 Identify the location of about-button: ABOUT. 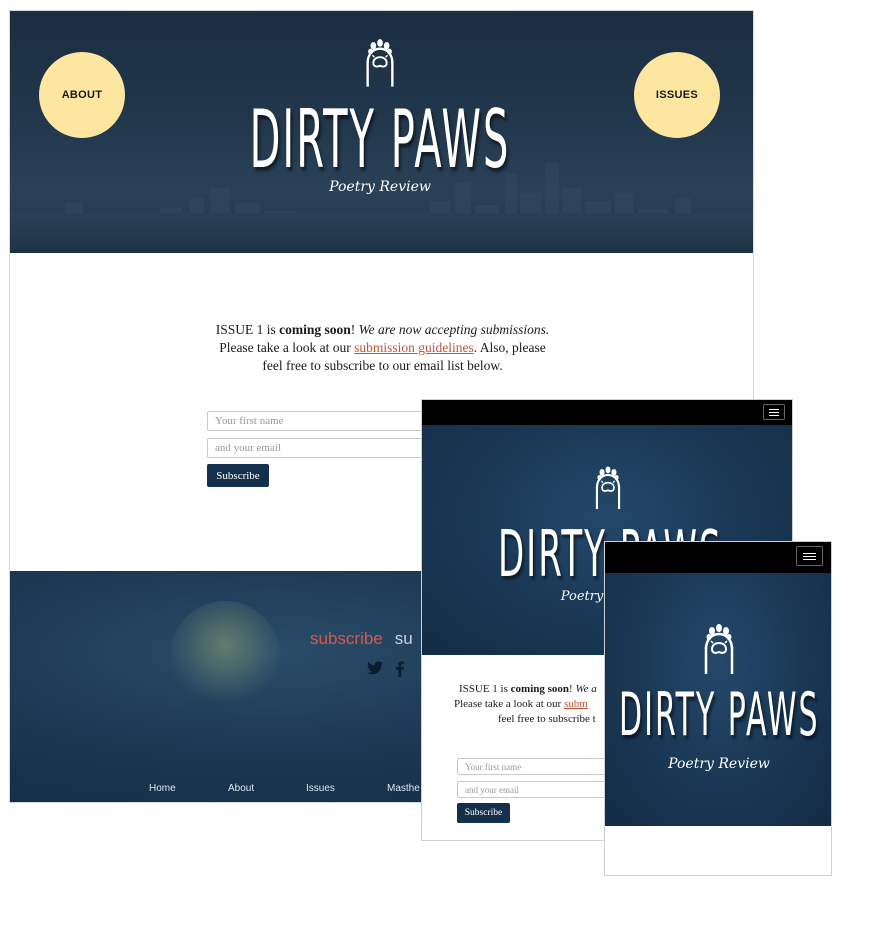
(82, 95).